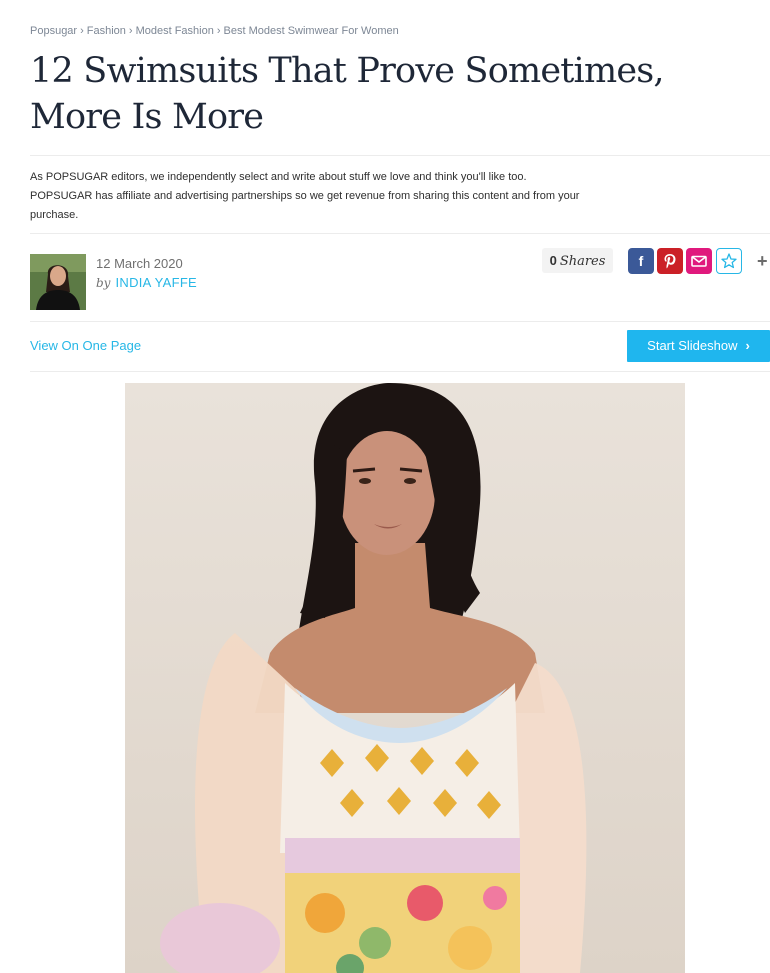 The image size is (770, 973). What do you see at coordinates (692, 345) in the screenshot?
I see `start-slideshow-label: Start Slideshow` at bounding box center [692, 345].